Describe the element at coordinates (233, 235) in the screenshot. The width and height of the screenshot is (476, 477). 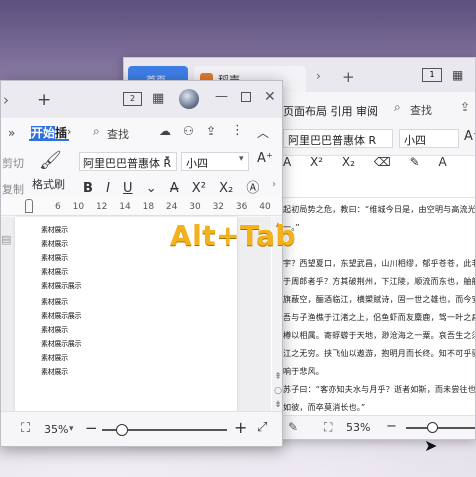
I see `alt-tab-overlay-label: Alt+Tab` at that location.